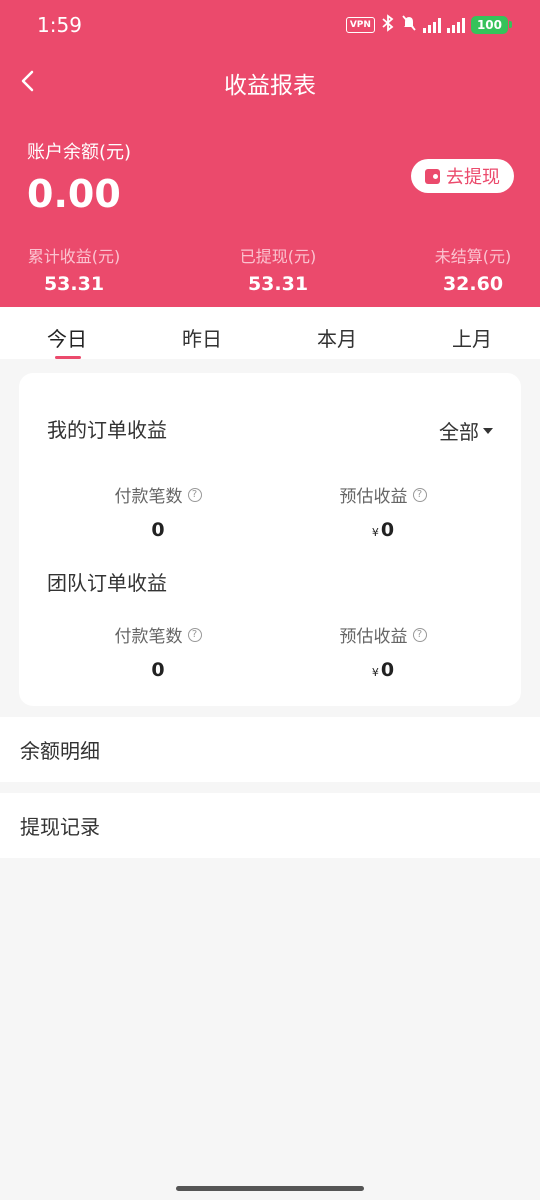  I want to click on team-estimated-income: 预估收益 ? ¥0, so click(383, 651).